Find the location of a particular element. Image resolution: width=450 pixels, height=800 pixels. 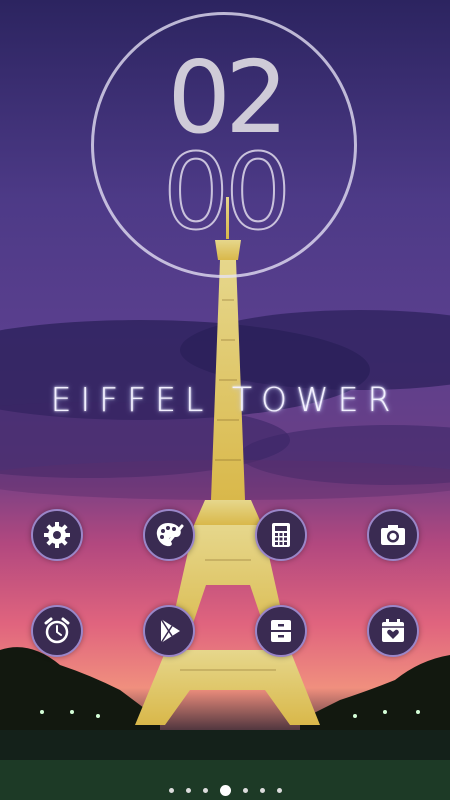

wallpaper-title: EIFFEL TOWER is located at coordinates (225, 399).